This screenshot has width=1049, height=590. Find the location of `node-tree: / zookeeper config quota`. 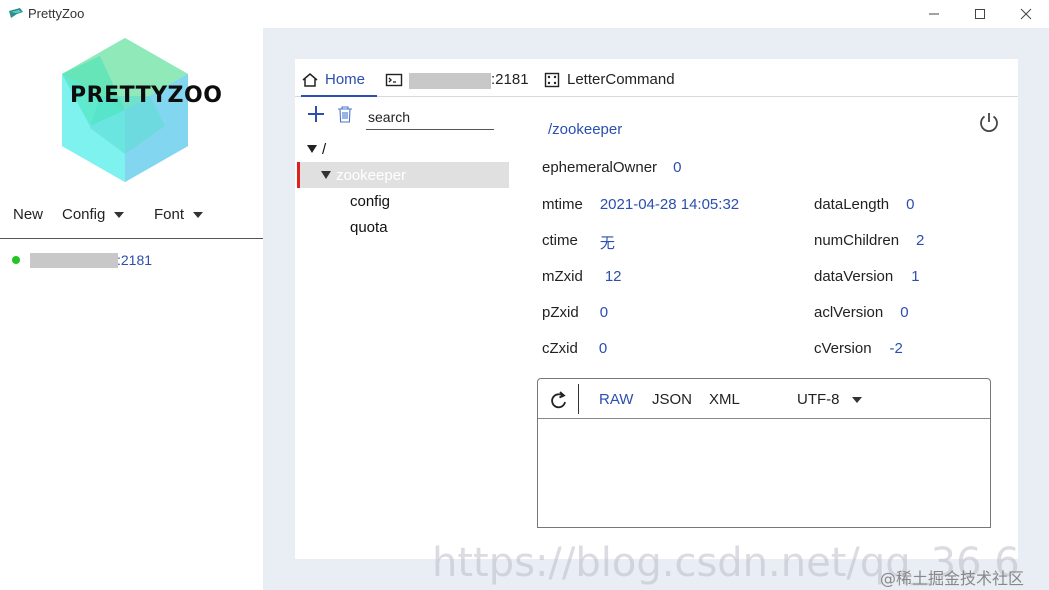

node-tree: / zookeeper config quota is located at coordinates (403, 188).